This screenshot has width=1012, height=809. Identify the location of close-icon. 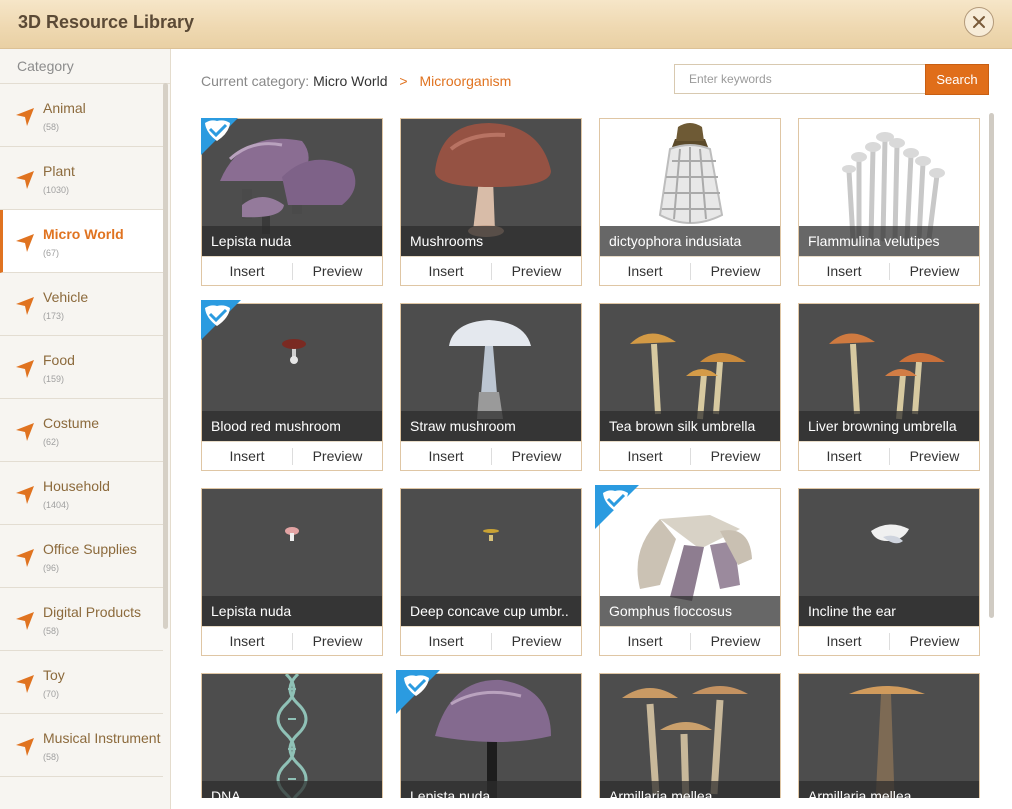
(979, 22).